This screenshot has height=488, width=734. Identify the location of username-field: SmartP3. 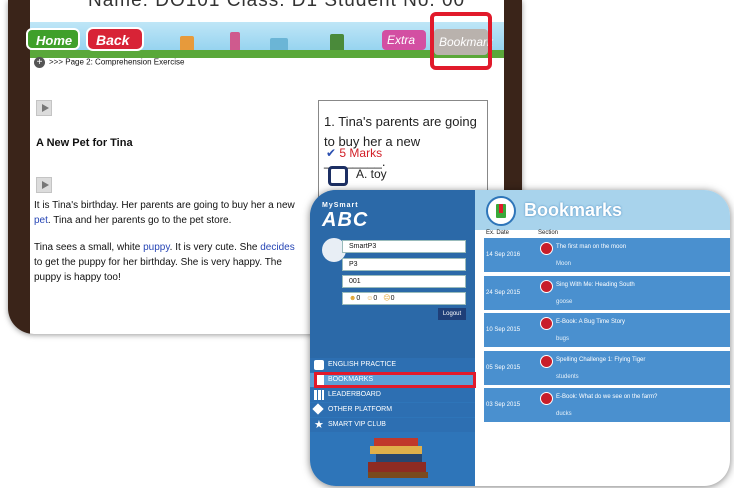
(404, 246).